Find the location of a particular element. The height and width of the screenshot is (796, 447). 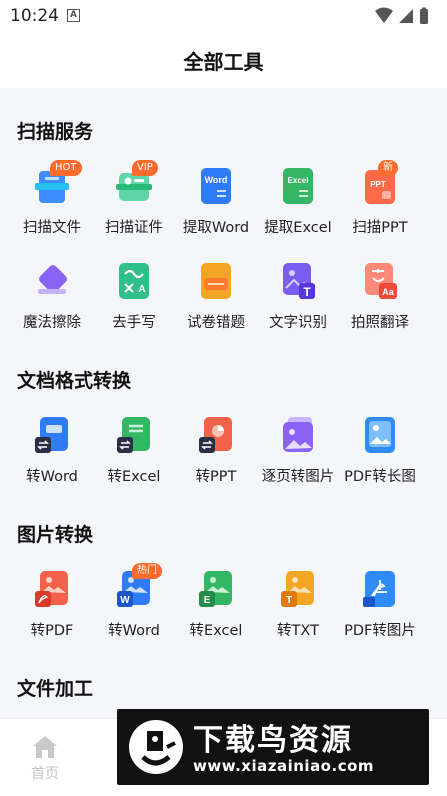

section-title-doc-convert: 文档格式转换 is located at coordinates (74, 381).